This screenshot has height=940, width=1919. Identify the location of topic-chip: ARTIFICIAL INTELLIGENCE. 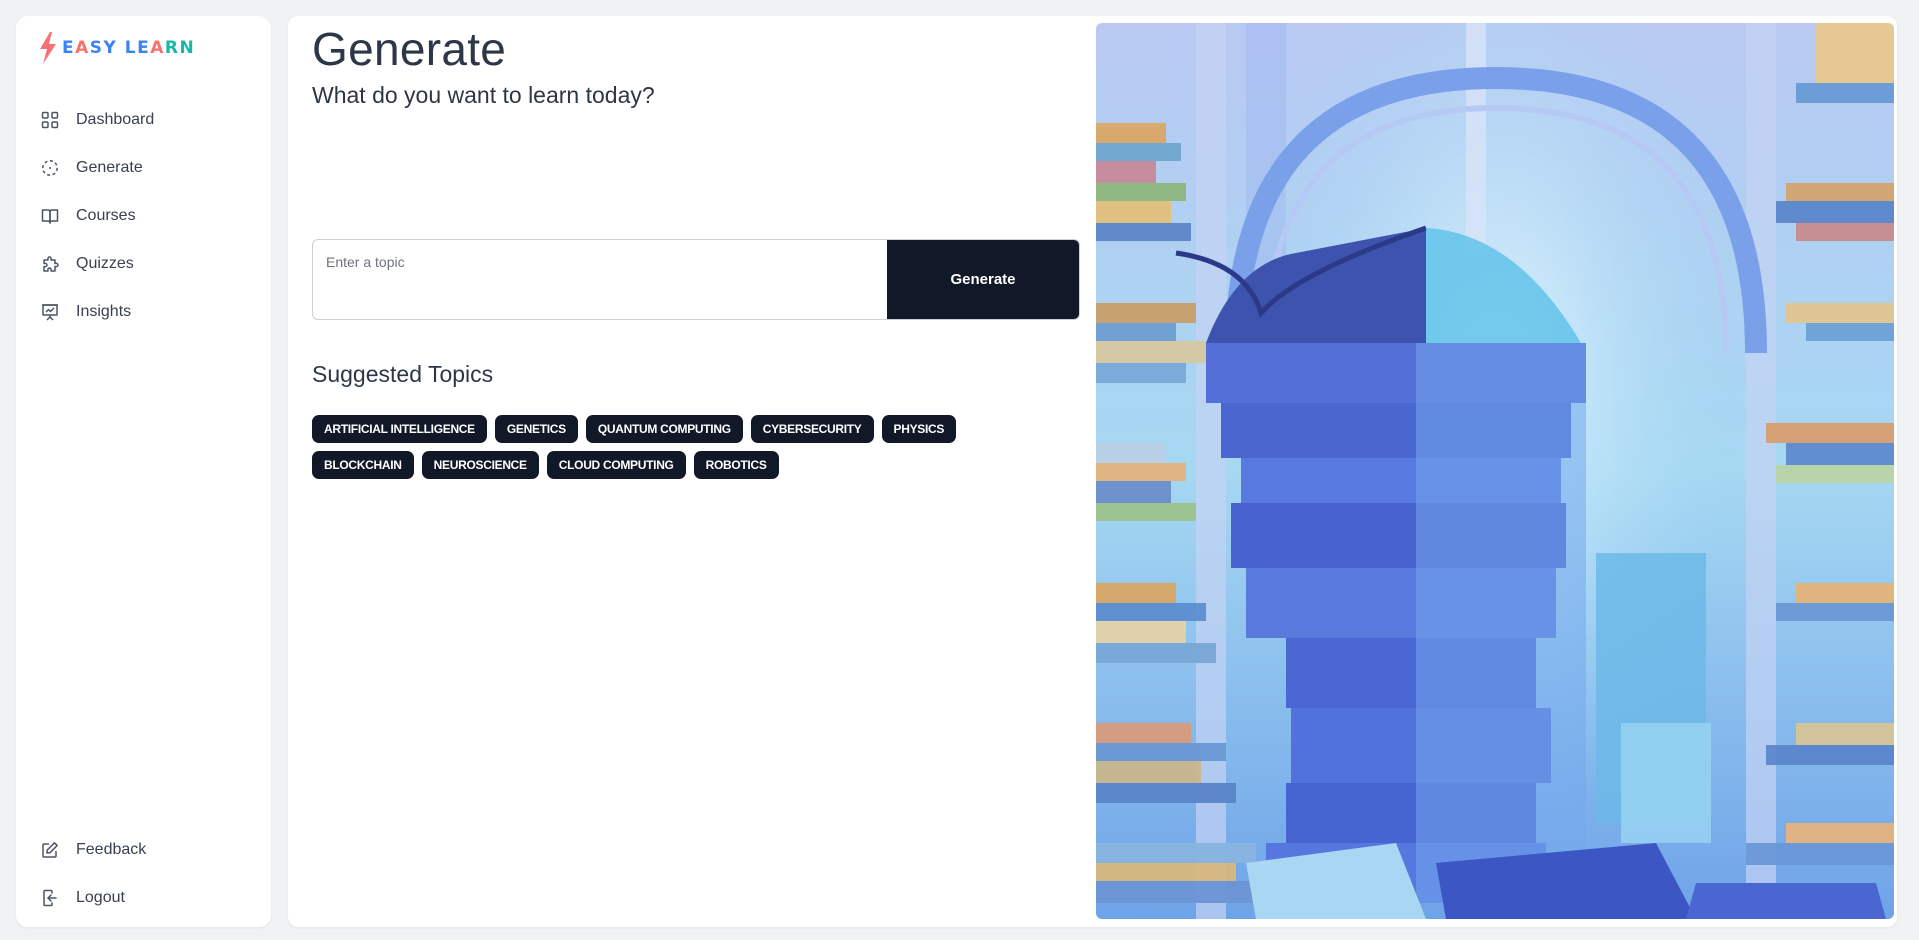
(399, 429).